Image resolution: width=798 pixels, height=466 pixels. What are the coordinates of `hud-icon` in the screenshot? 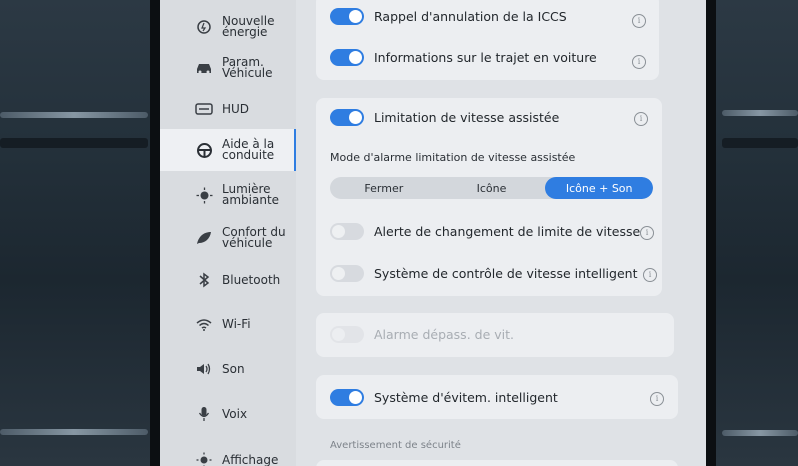 It's located at (204, 109).